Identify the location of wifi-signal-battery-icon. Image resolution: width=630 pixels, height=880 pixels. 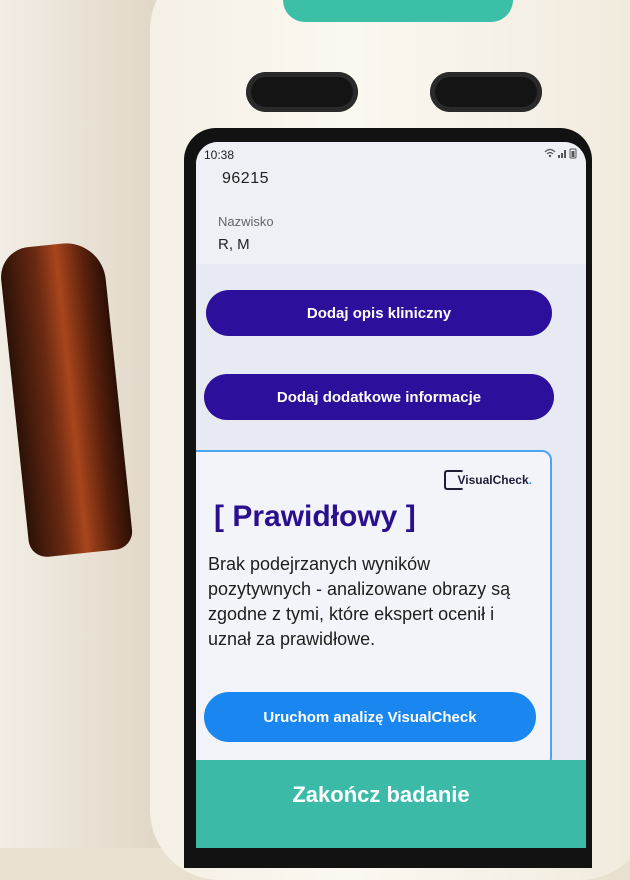
(560, 153).